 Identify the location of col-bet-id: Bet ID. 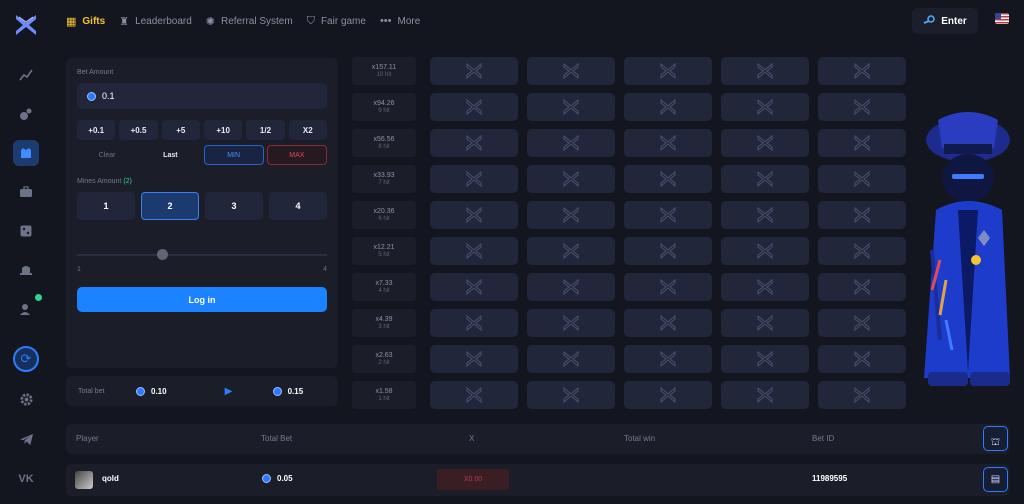
(823, 438).